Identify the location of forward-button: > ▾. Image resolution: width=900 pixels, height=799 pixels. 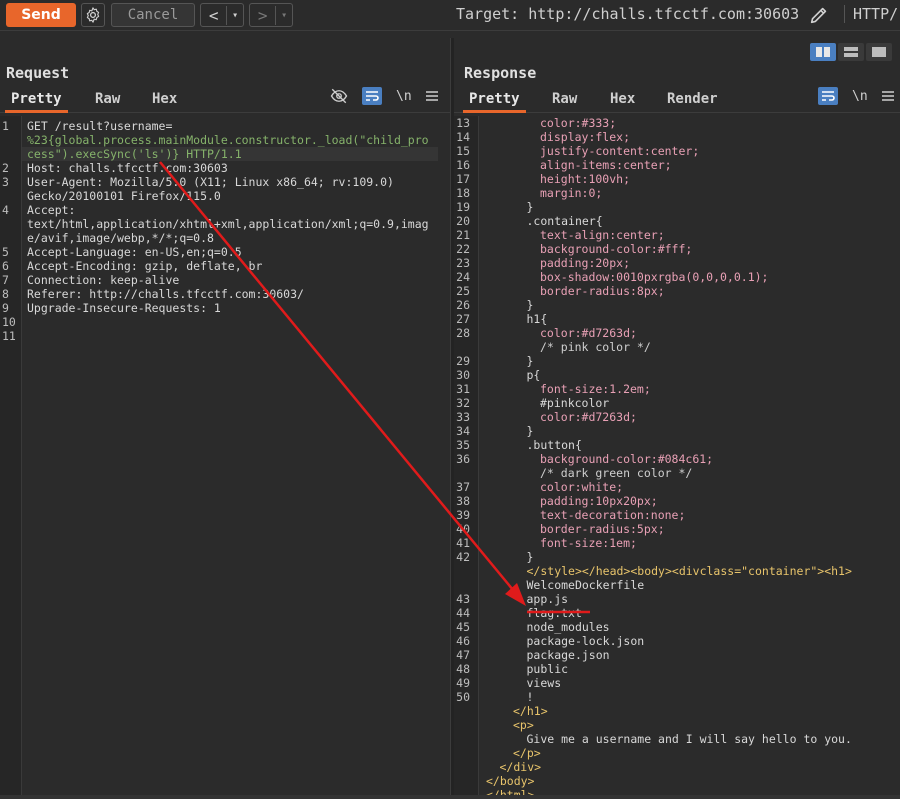
(271, 15).